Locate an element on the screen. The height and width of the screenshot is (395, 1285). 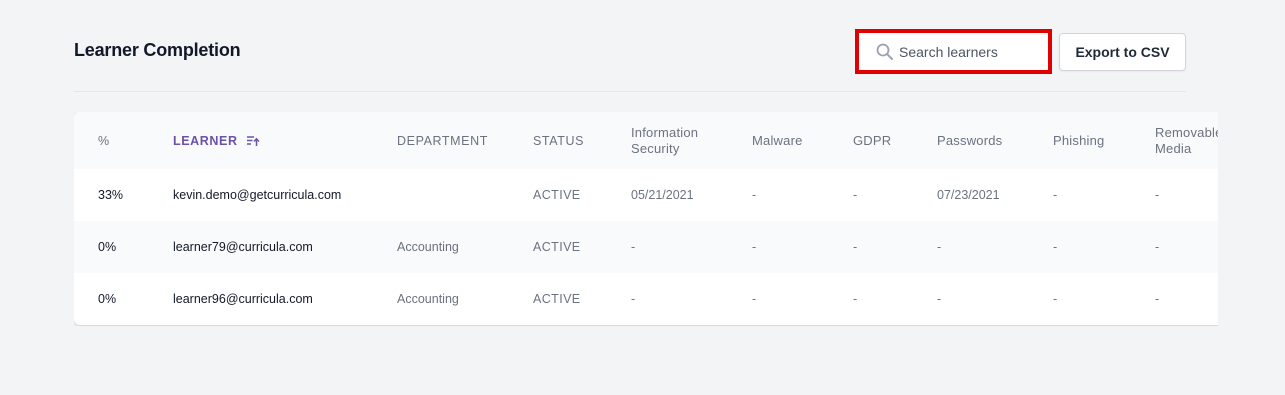
header-divider is located at coordinates (630, 91).